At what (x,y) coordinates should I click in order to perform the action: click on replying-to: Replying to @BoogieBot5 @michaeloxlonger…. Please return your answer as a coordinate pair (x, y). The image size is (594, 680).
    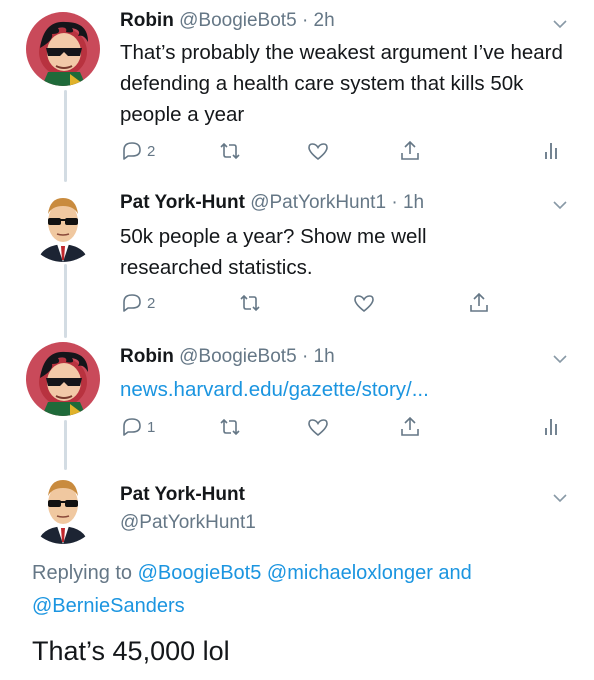
    Looking at the image, I should click on (302, 590).